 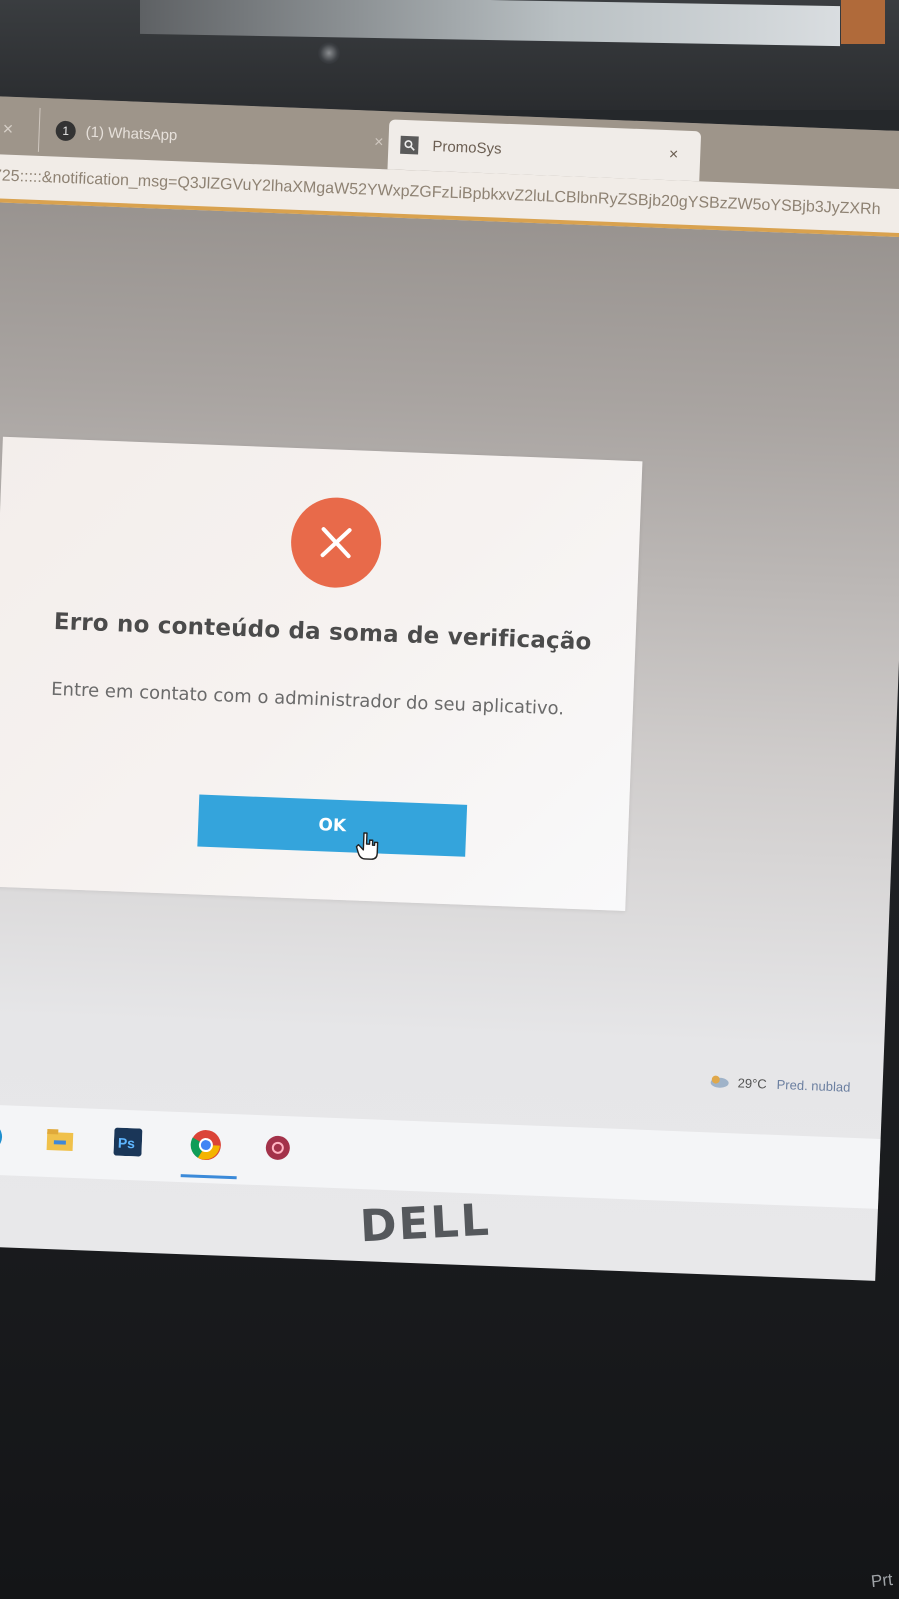 I want to click on active-app-indicator, so click(x=208, y=1177).